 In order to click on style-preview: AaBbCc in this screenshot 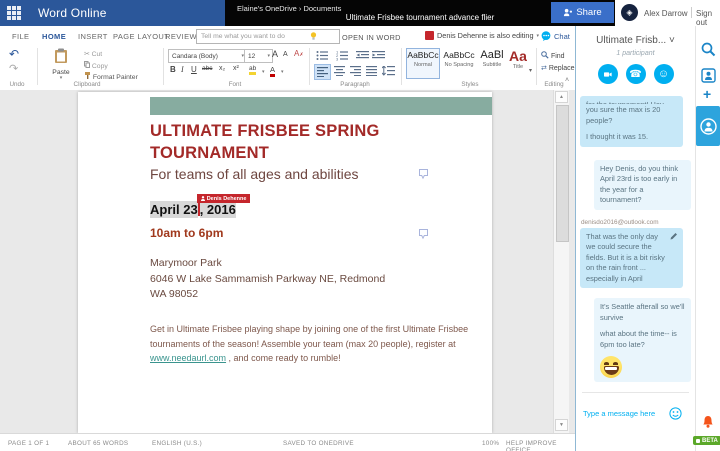, I will do `click(459, 55)`.